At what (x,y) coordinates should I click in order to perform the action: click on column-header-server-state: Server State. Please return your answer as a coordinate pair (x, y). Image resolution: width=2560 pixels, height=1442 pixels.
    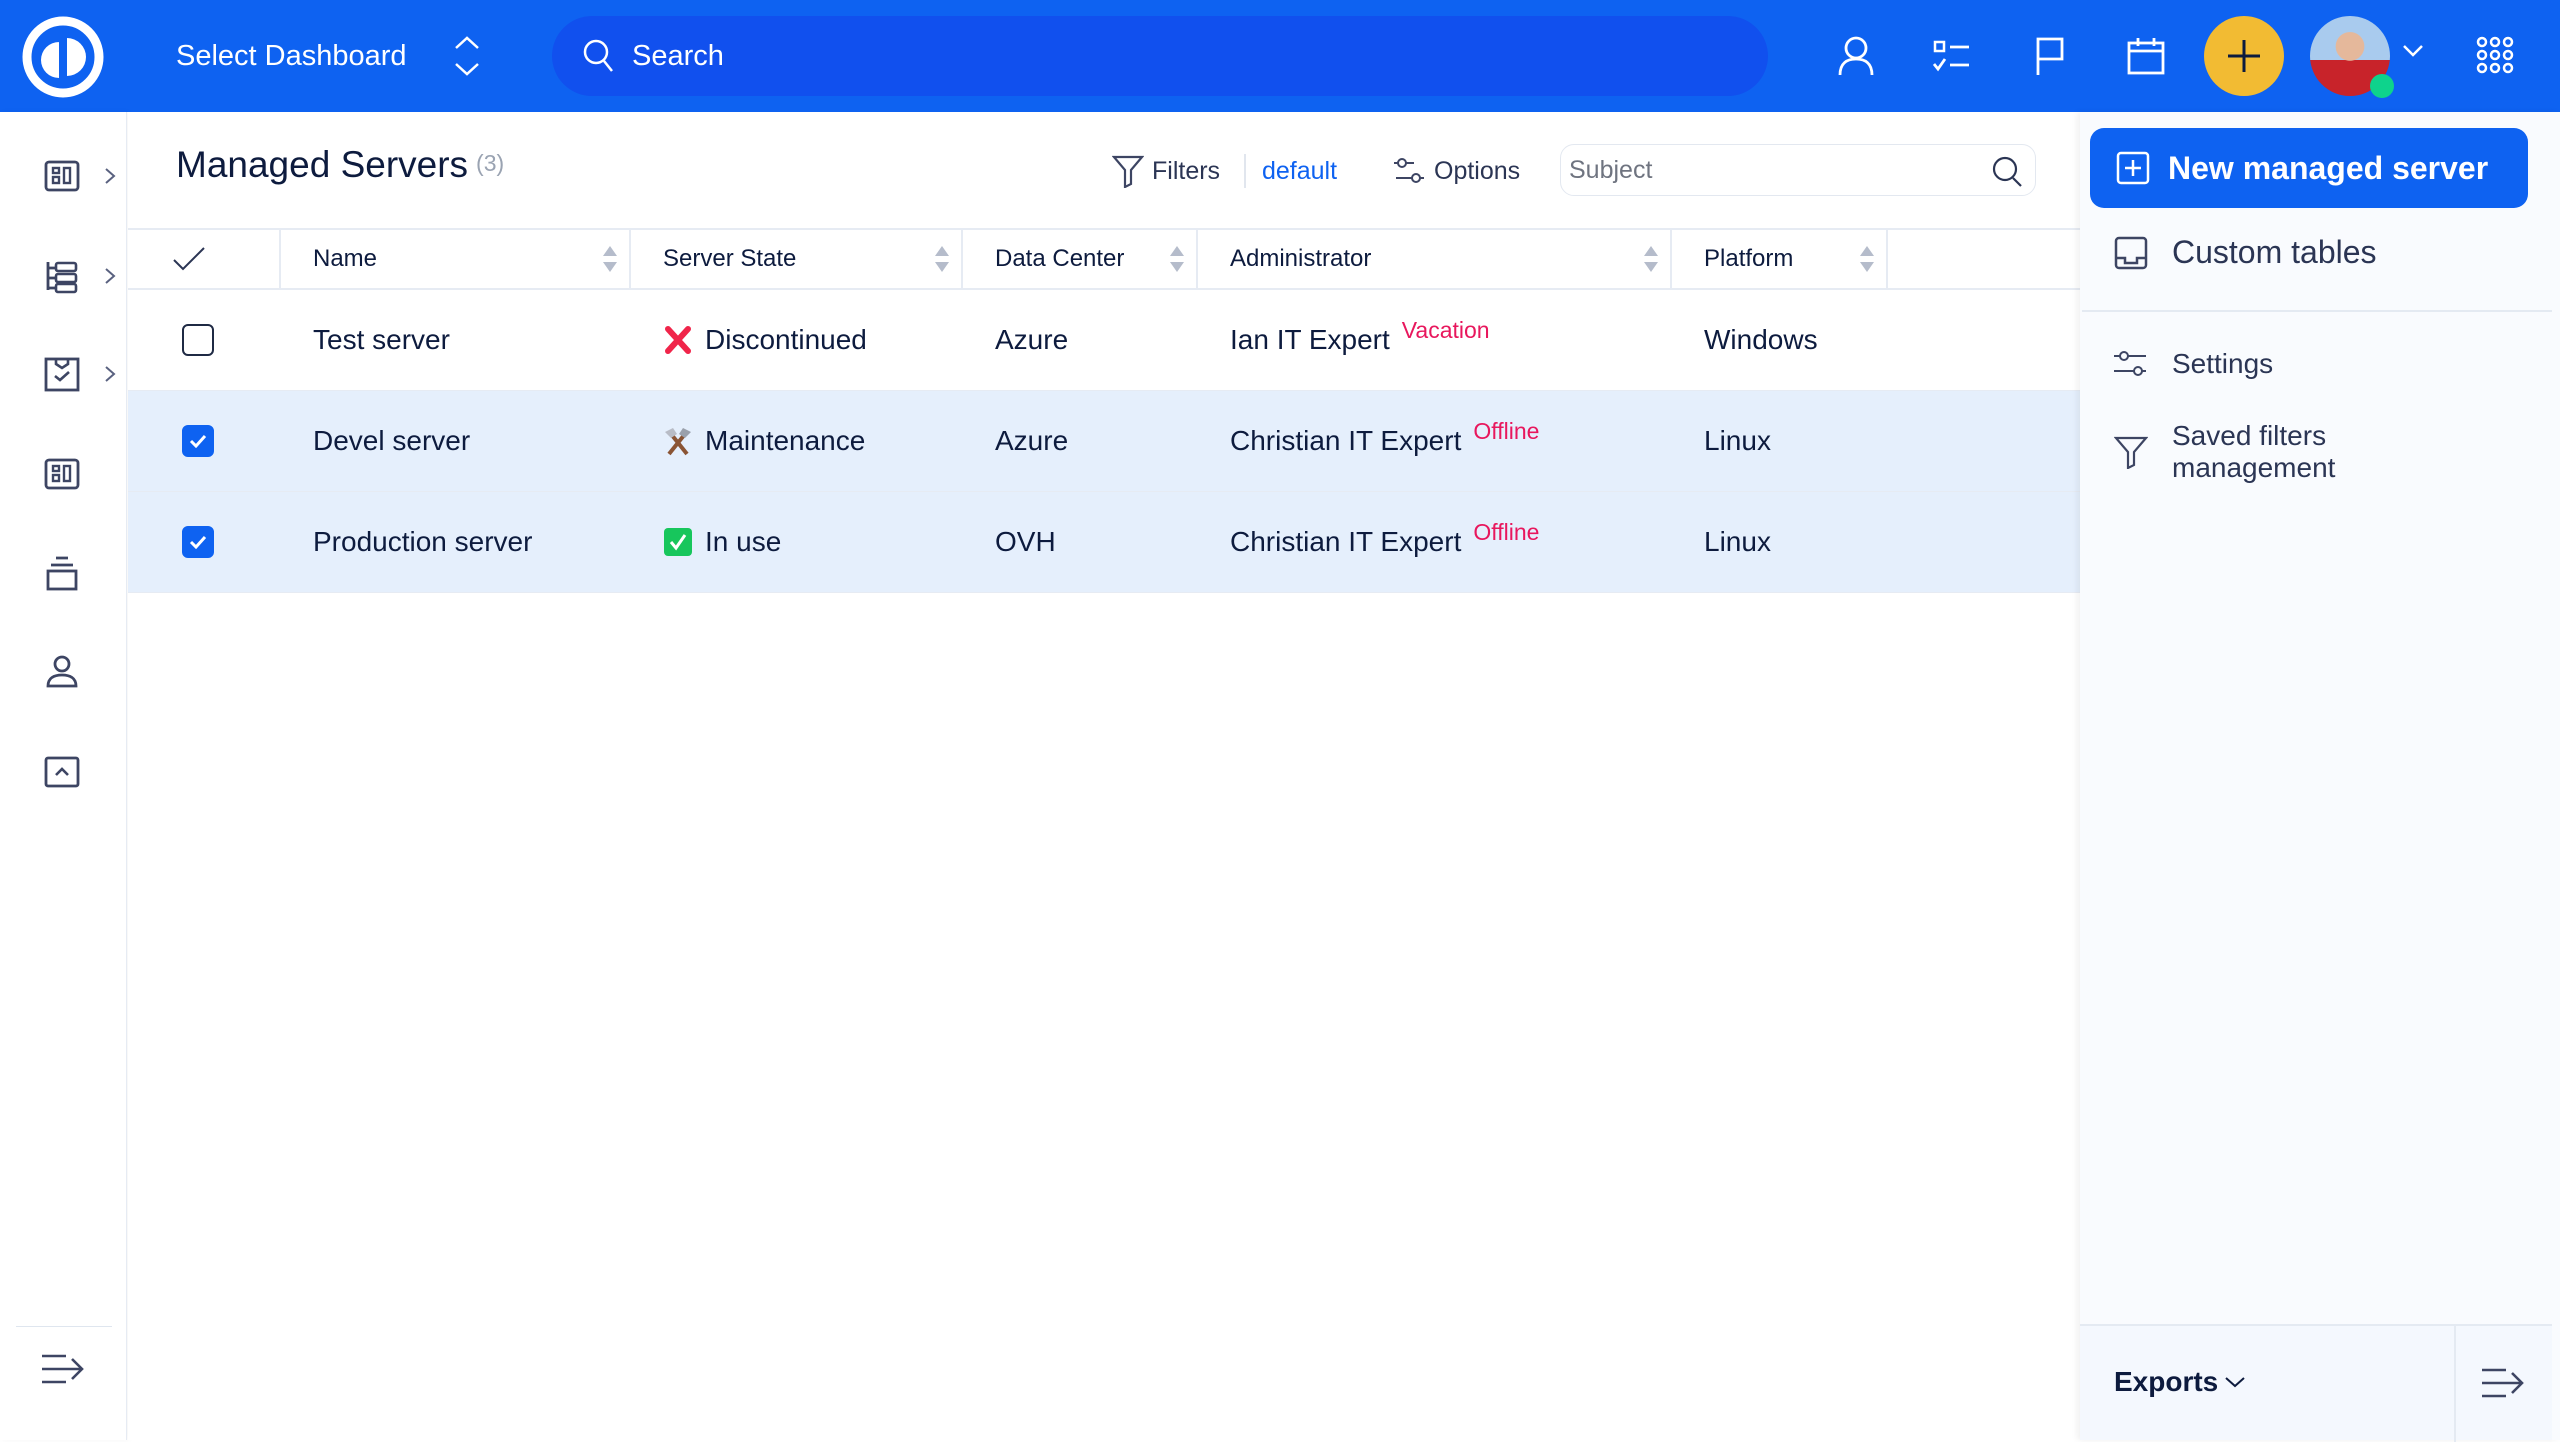
    Looking at the image, I should click on (797, 259).